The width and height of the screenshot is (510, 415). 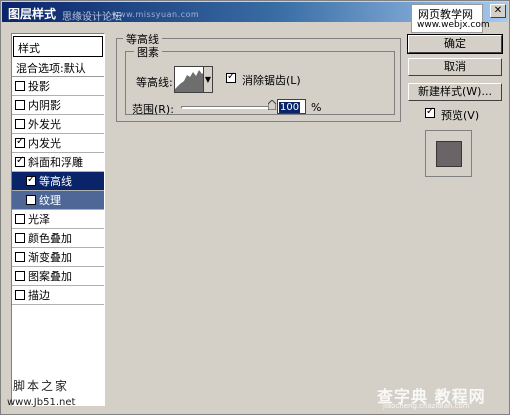 What do you see at coordinates (41, 386) in the screenshot?
I see `watermark-bottom-left: 脚本之家` at bounding box center [41, 386].